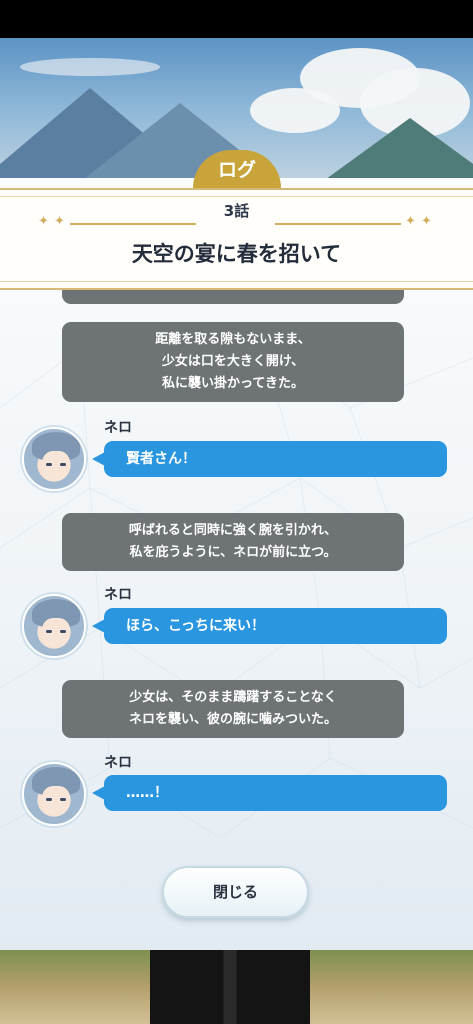 Image resolution: width=473 pixels, height=1024 pixels. Describe the element at coordinates (236, 196) in the screenshot. I see `header-line-top` at that location.